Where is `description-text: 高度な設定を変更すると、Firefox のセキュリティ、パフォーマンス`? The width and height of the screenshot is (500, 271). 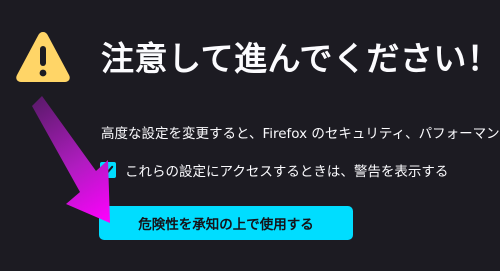
description-text: 高度な設定を変更すると、Firefox のセキュリティ、パフォーマンス is located at coordinates (300, 134).